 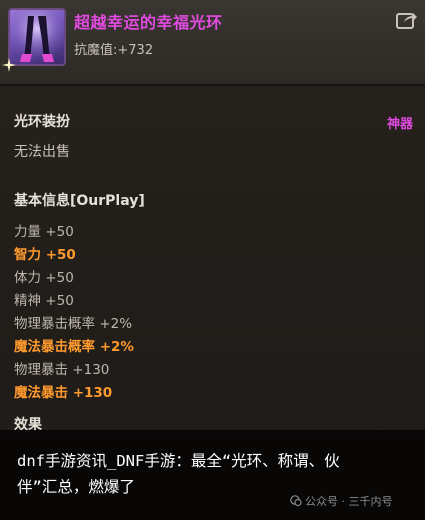 I want to click on header-divider, so click(x=212, y=85).